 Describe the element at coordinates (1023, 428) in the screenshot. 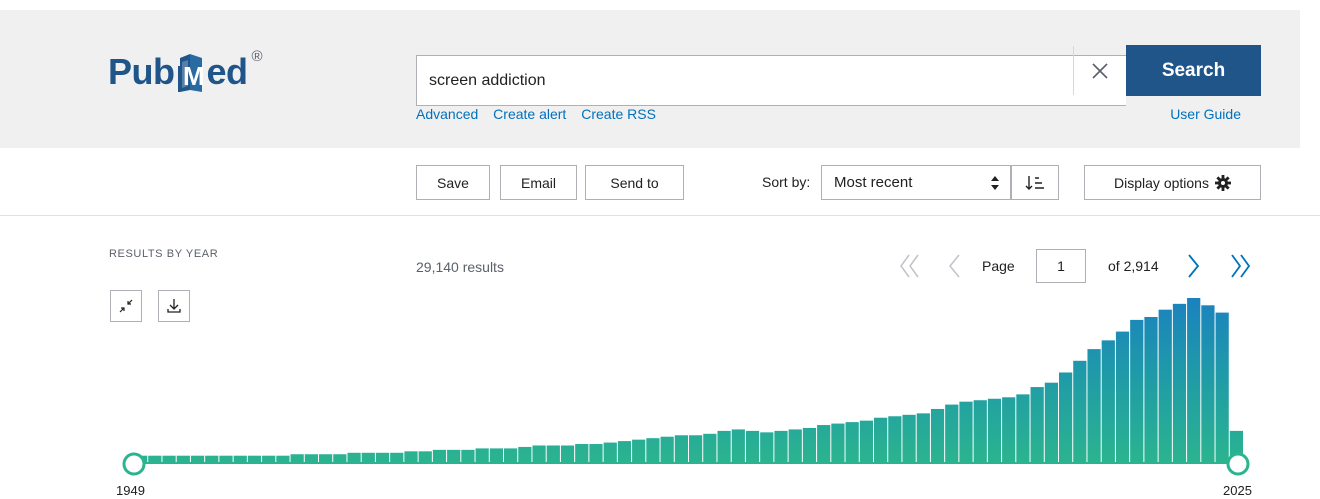

I see `year-bar-2011` at that location.